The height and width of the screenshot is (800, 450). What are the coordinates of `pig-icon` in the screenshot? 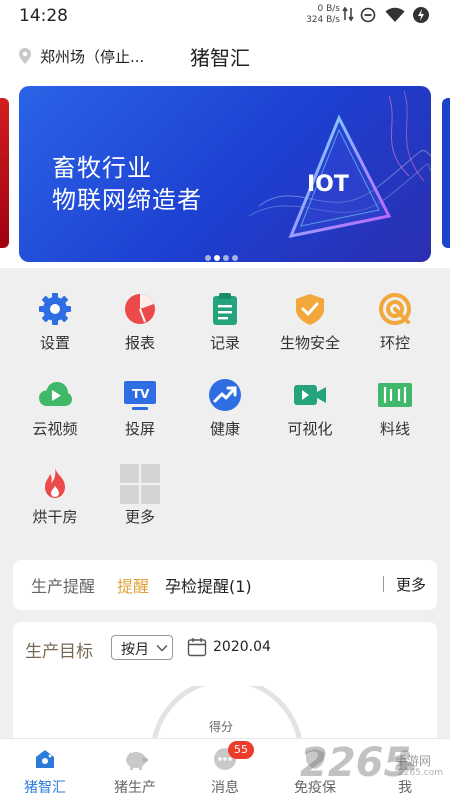 It's located at (137, 761).